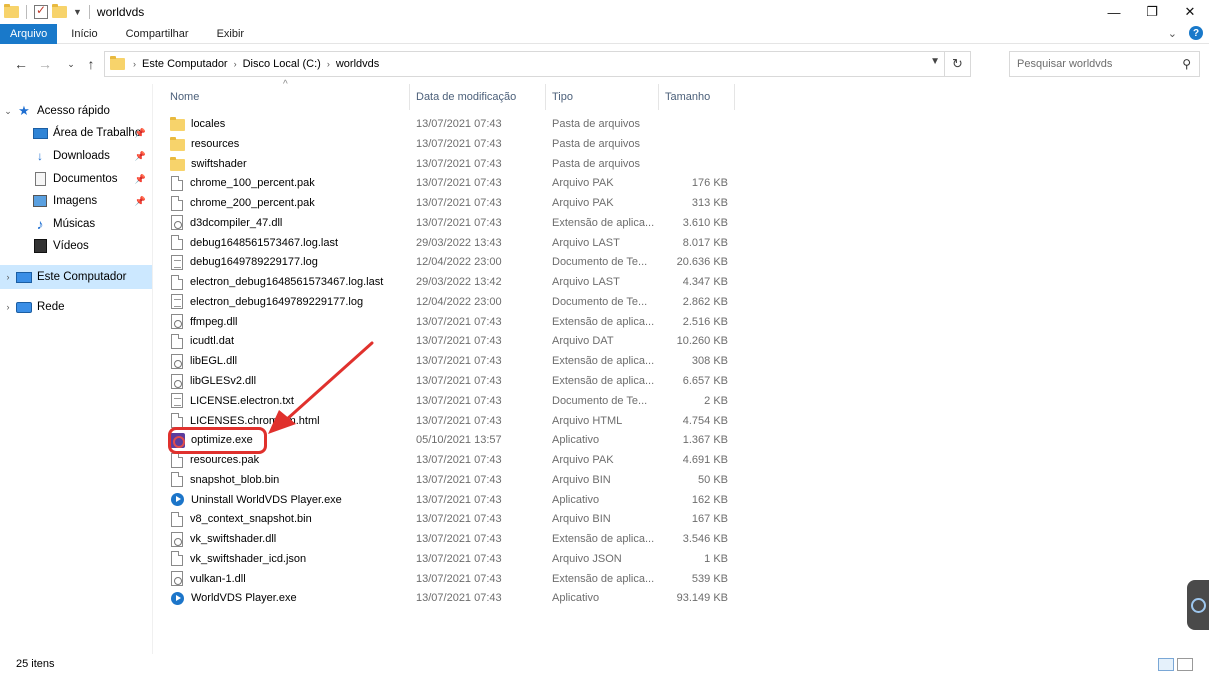 The image size is (1209, 673). What do you see at coordinates (223, 539) in the screenshot?
I see `file-name-cell: vk_swiftshader.dll` at bounding box center [223, 539].